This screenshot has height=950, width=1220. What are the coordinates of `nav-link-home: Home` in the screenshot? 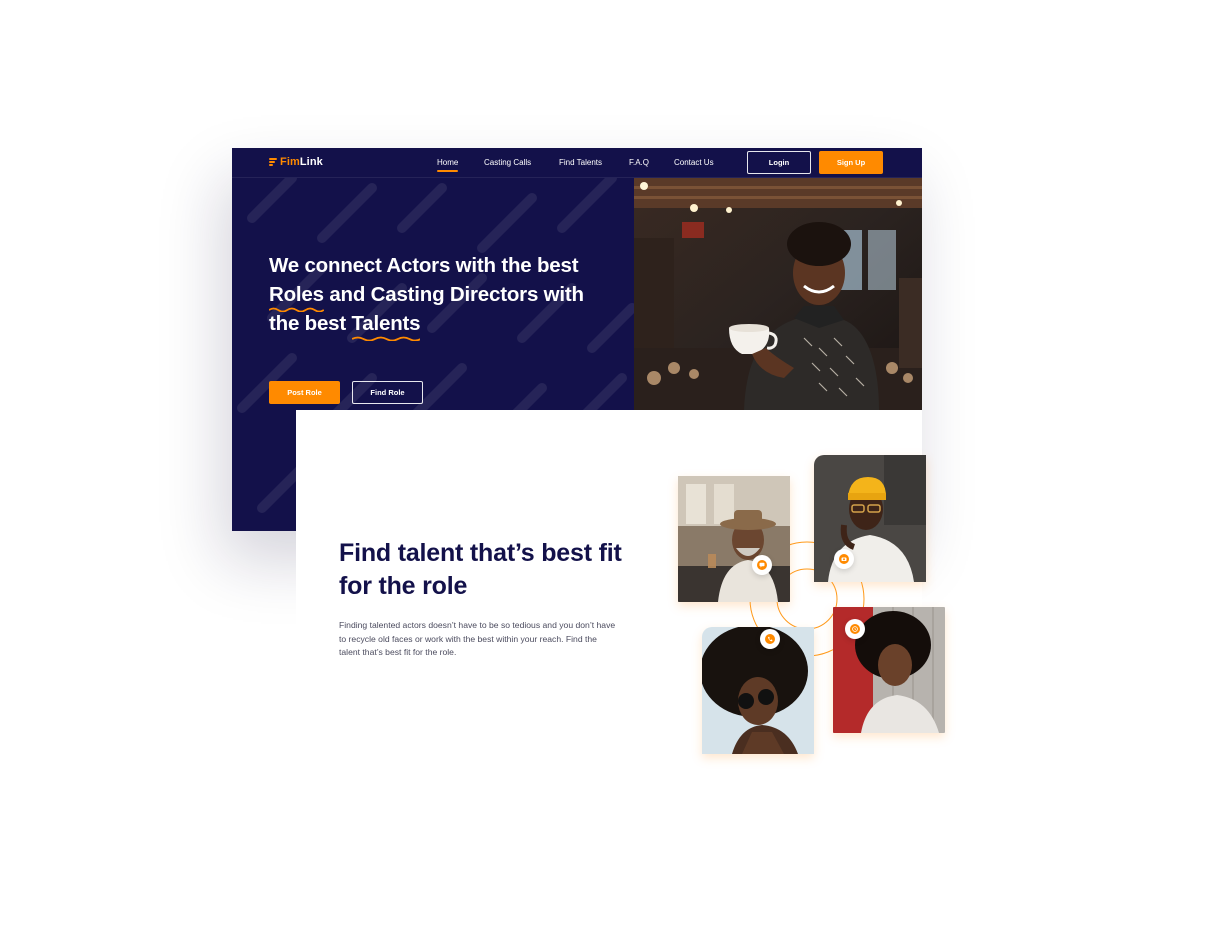 It's located at (448, 165).